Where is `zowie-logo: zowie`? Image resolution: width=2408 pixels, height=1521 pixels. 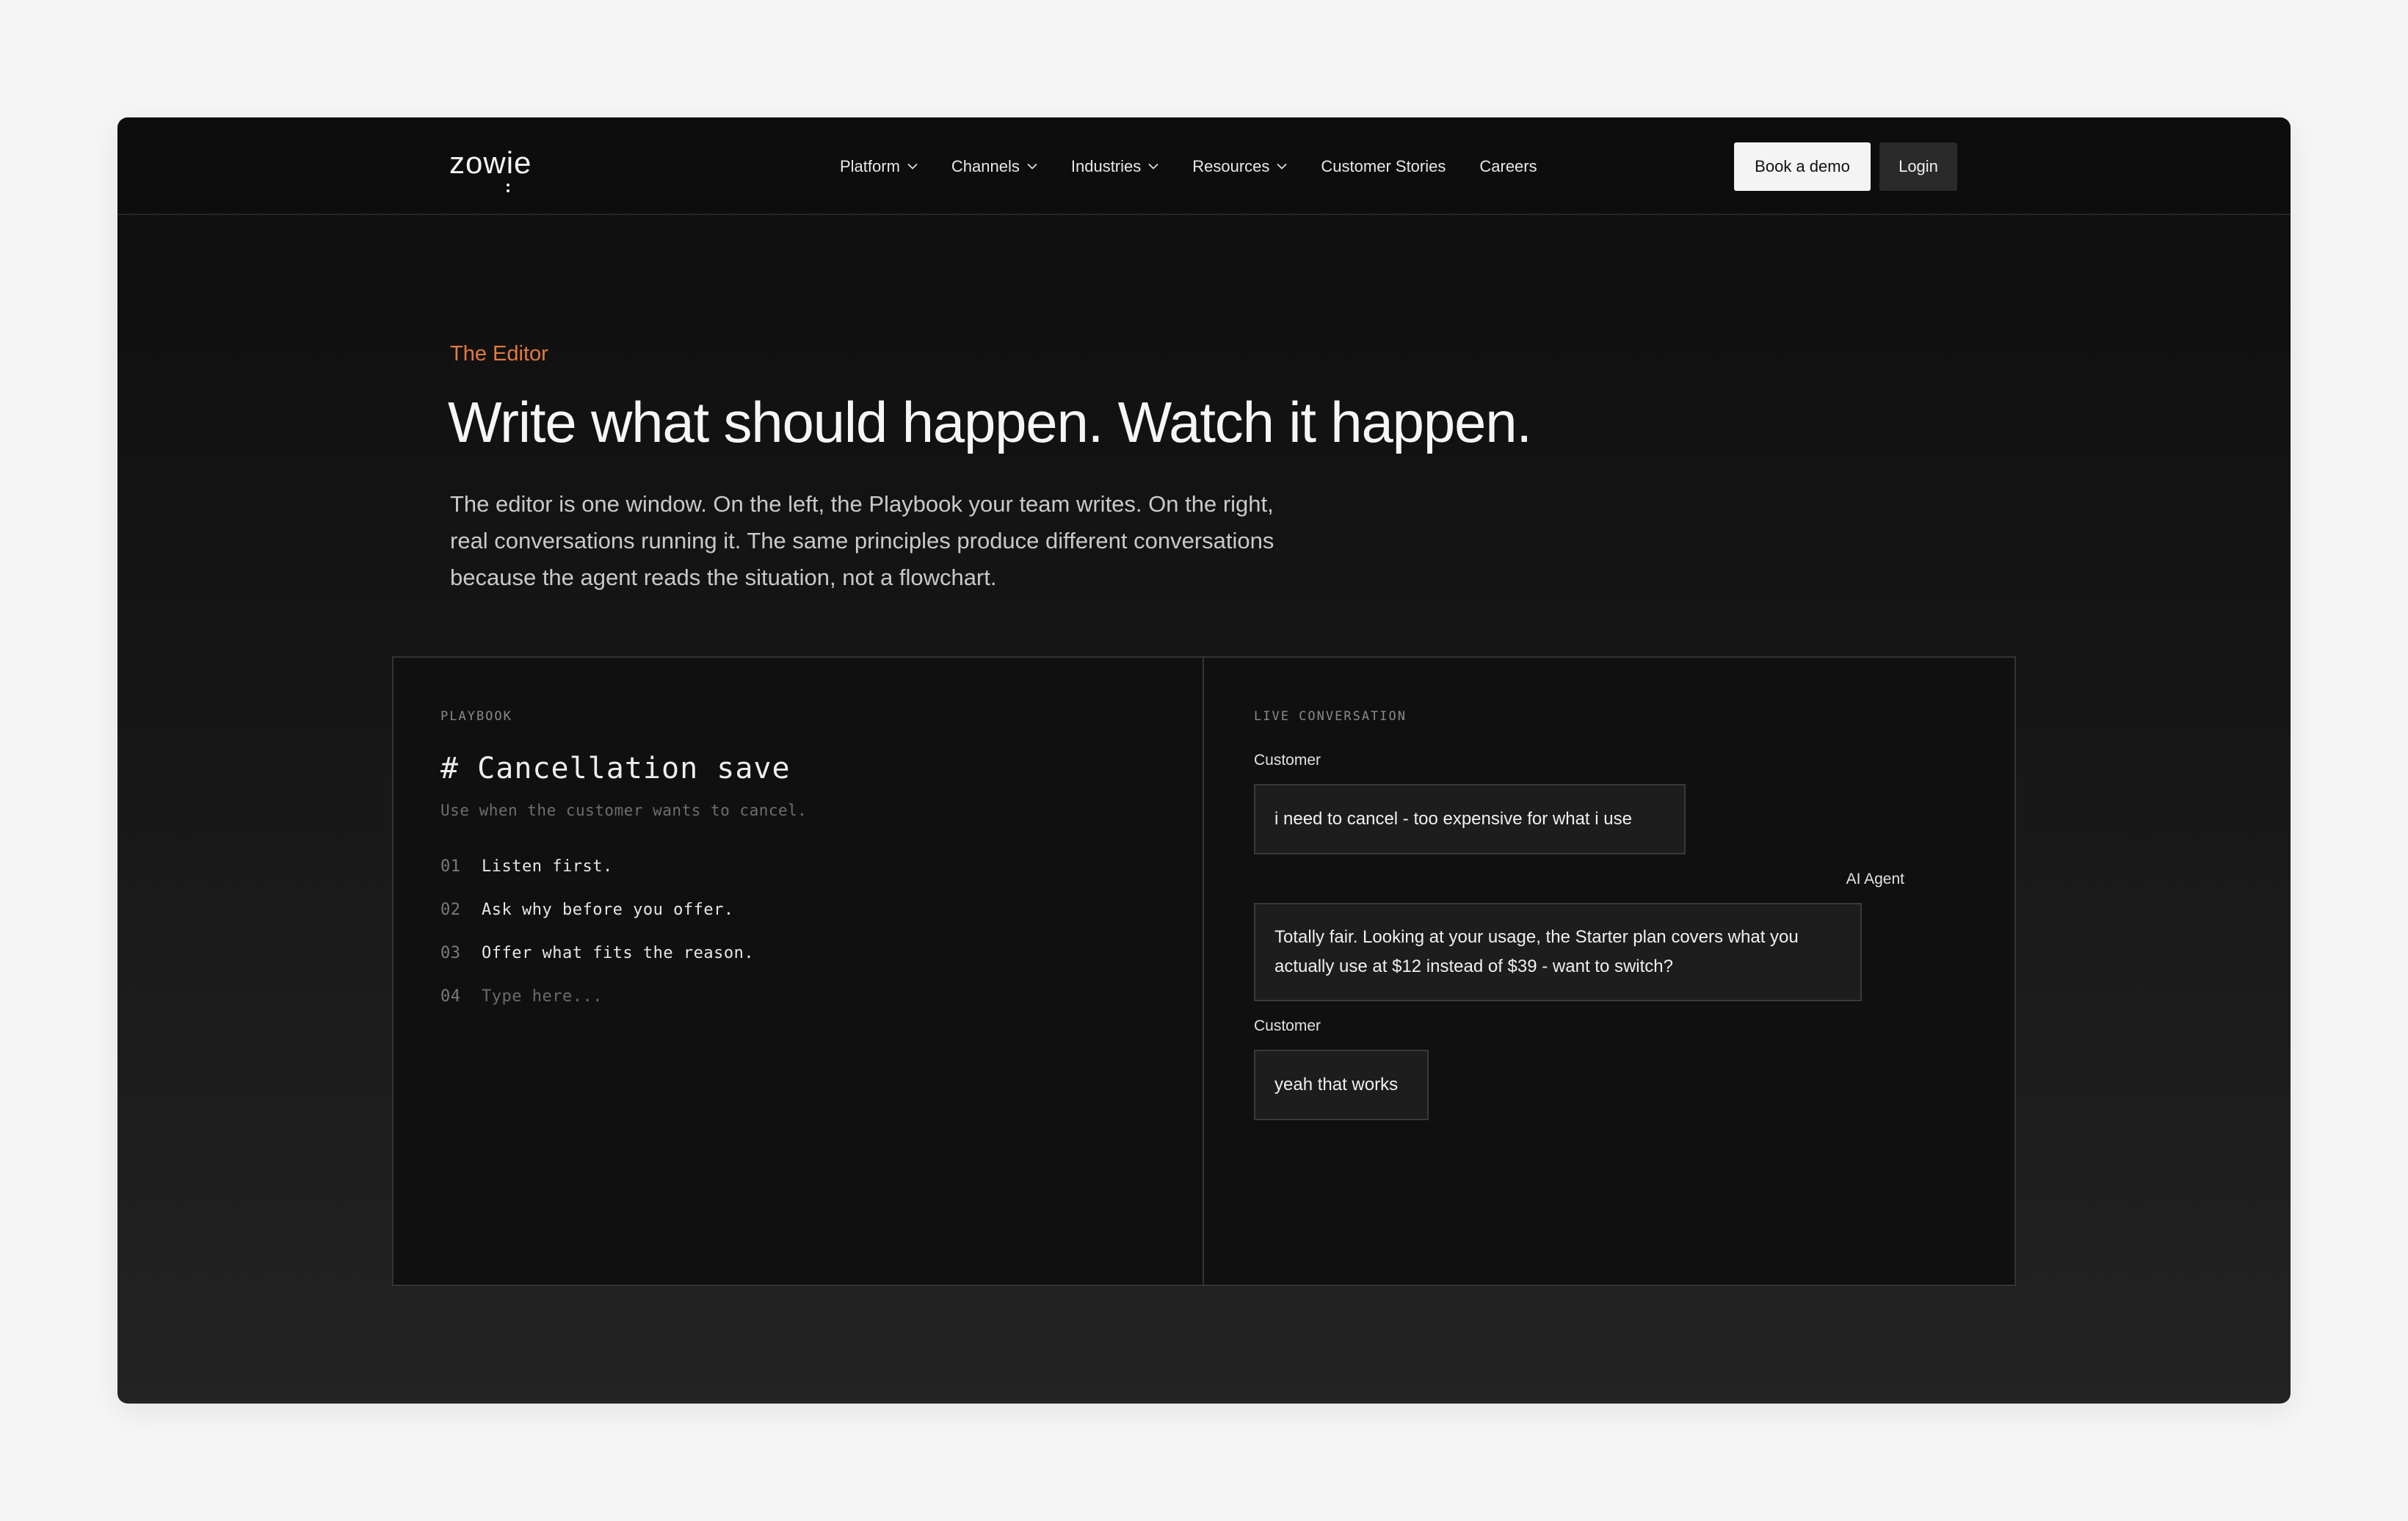
zowie-logo: zowie is located at coordinates (490, 168).